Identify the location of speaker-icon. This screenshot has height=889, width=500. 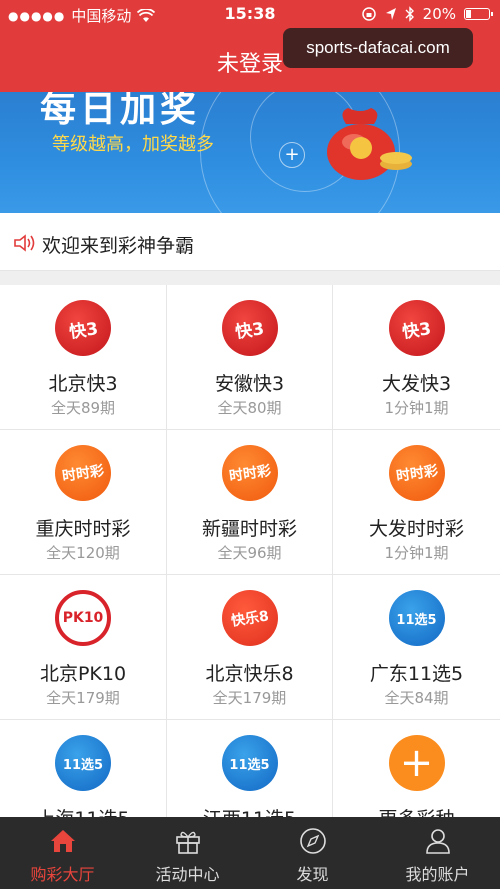
(24, 243).